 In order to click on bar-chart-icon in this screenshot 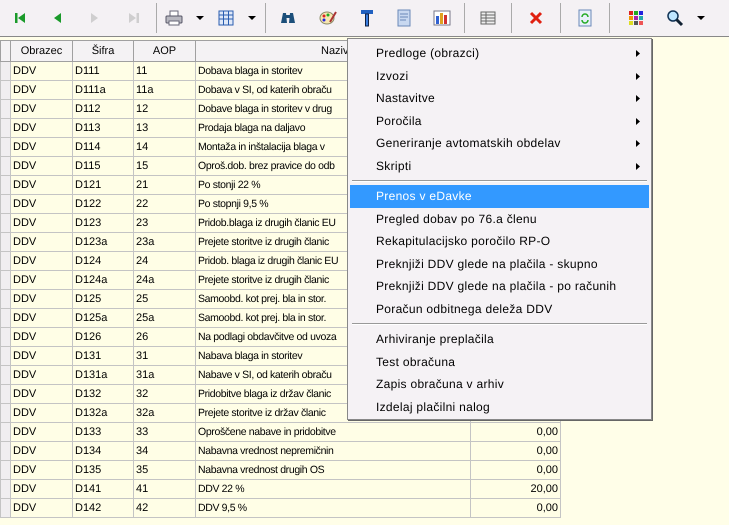, I will do `click(442, 18)`.